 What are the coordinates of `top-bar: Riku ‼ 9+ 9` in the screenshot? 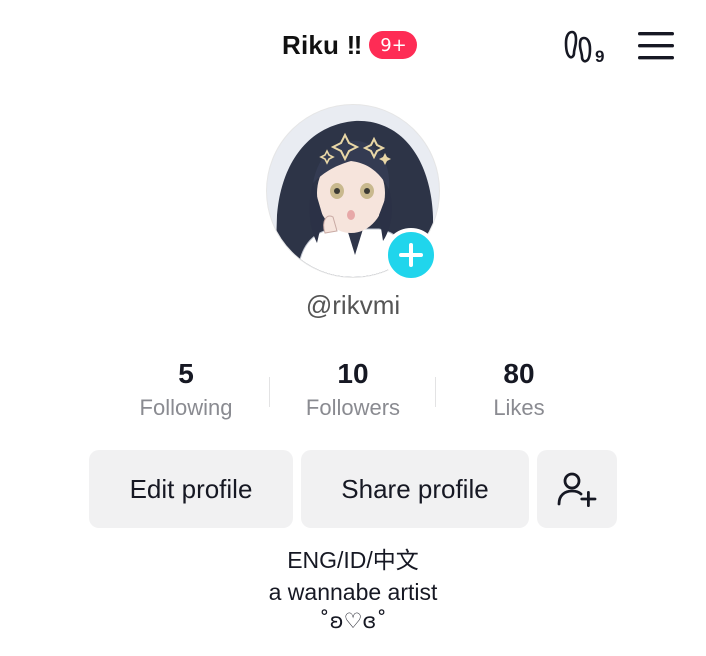 It's located at (353, 45).